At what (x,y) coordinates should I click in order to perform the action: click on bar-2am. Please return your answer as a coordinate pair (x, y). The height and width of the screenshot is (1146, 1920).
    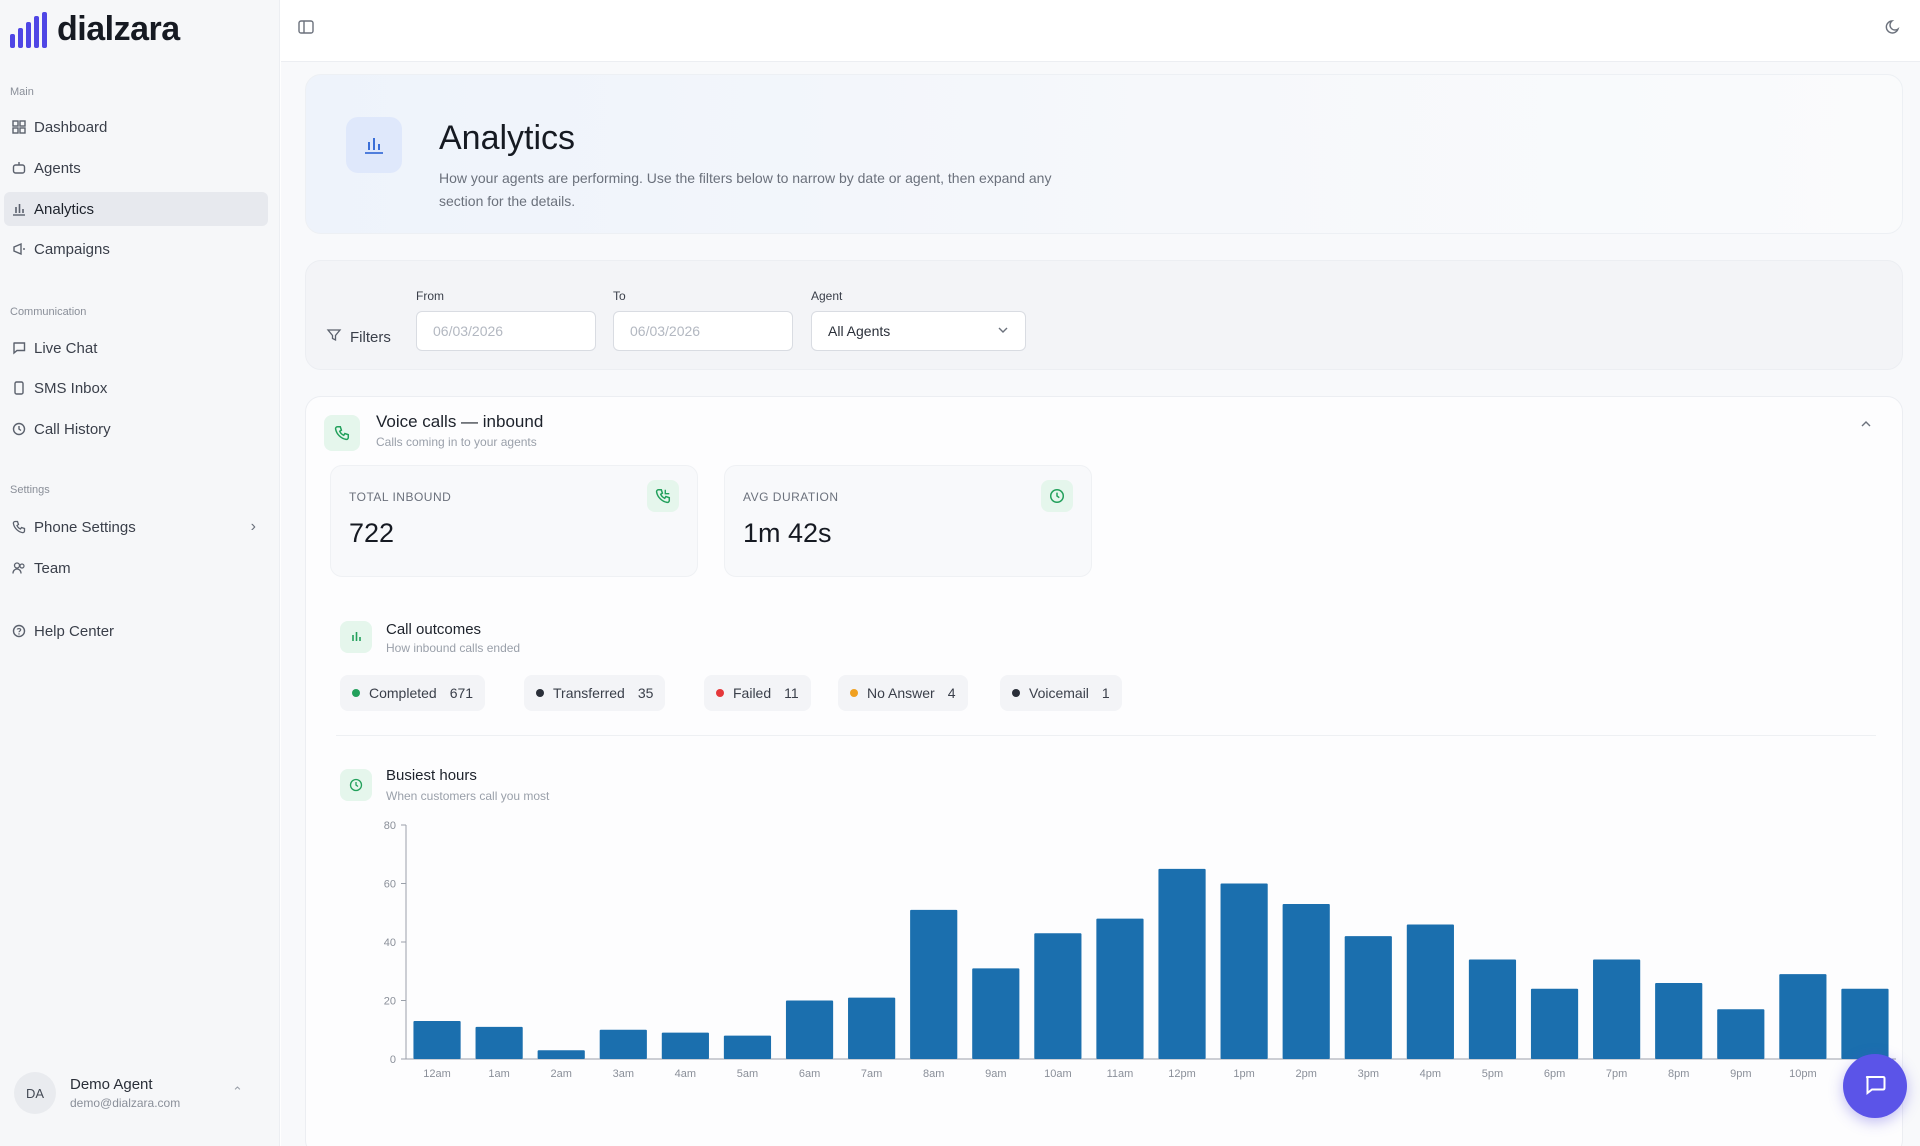
    Looking at the image, I should click on (561, 1054).